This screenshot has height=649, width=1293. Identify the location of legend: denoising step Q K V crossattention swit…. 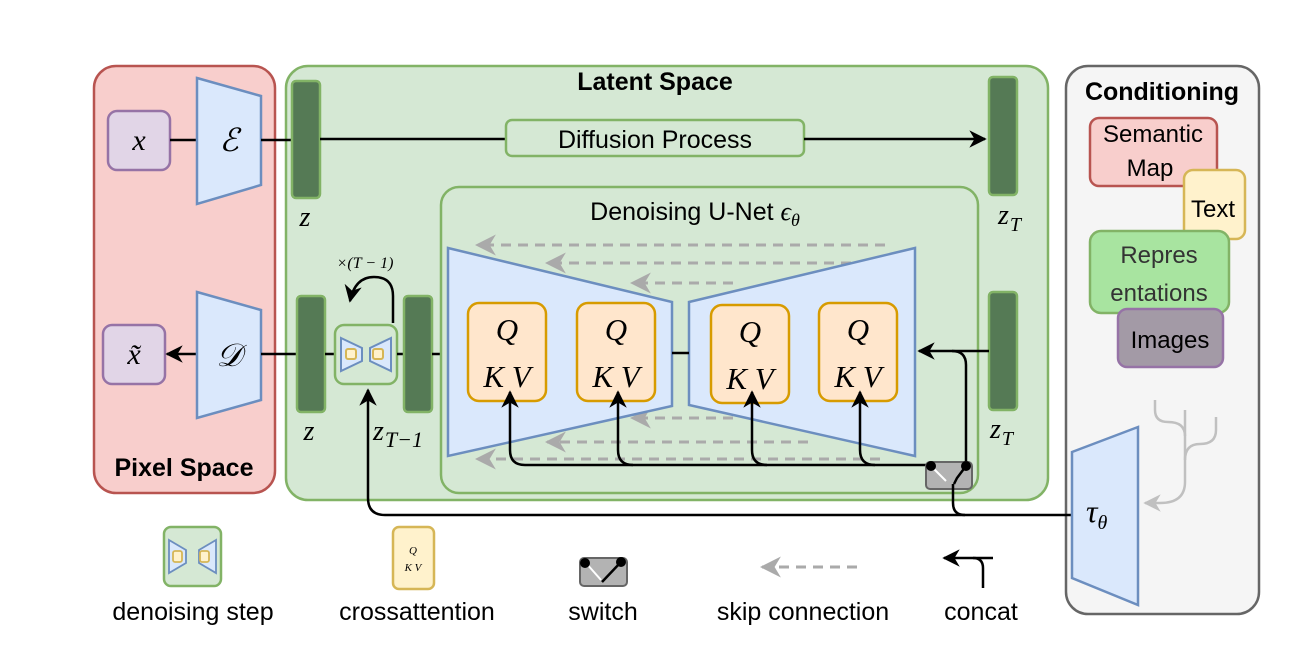
(565, 575).